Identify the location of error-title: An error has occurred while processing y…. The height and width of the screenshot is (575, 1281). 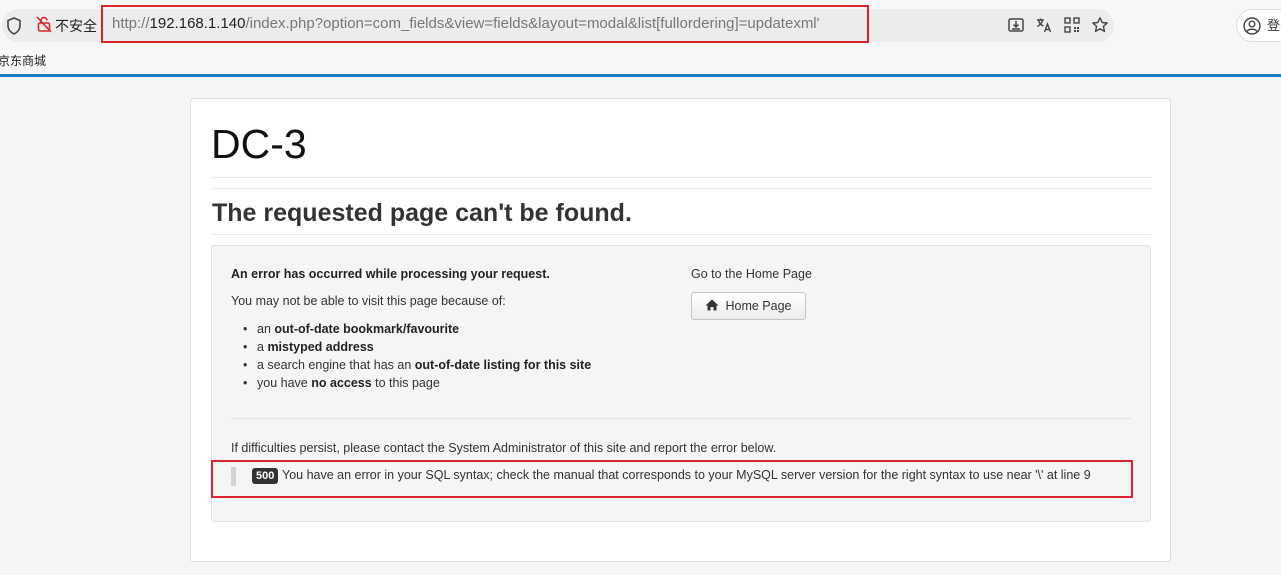
(390, 274).